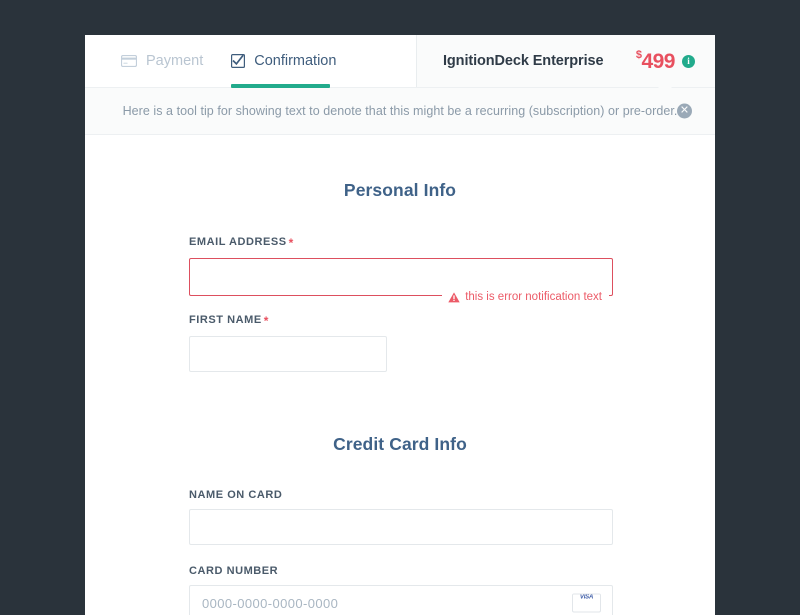  I want to click on first-name-field-label-text: FIRST NAME, so click(225, 320).